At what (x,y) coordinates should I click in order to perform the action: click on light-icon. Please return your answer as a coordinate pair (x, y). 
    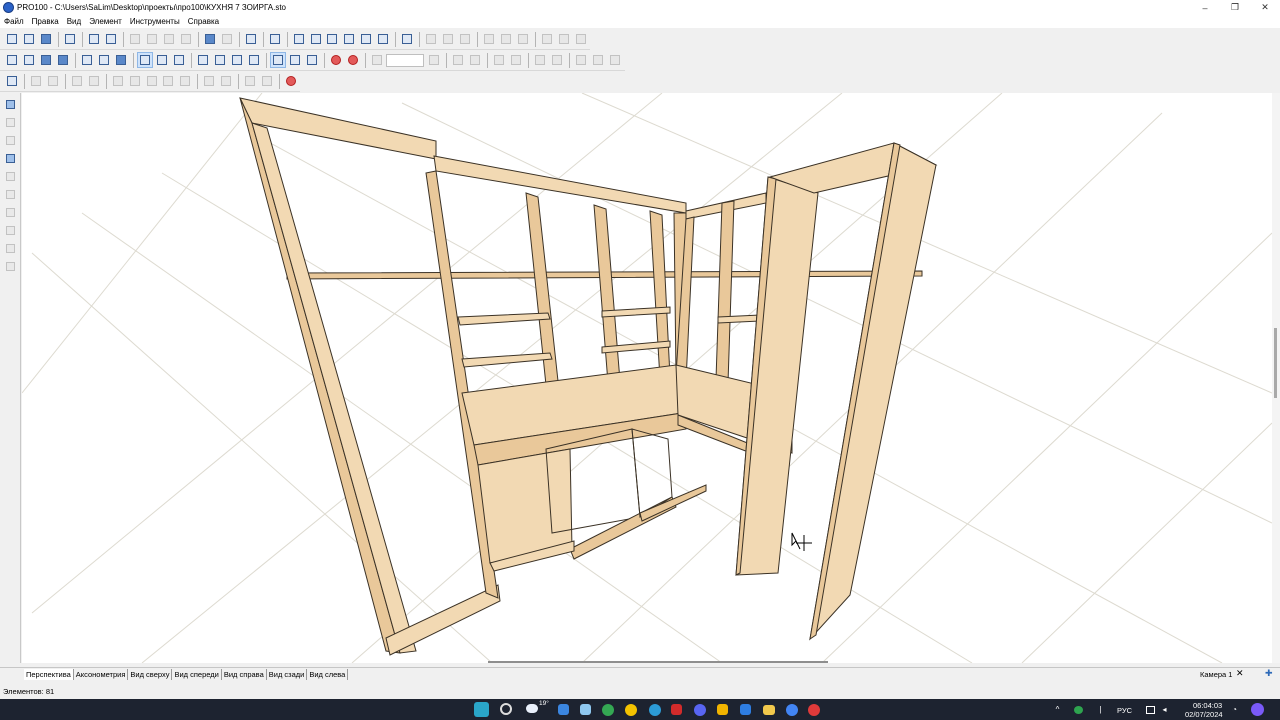
    Looking at the image, I should click on (179, 60).